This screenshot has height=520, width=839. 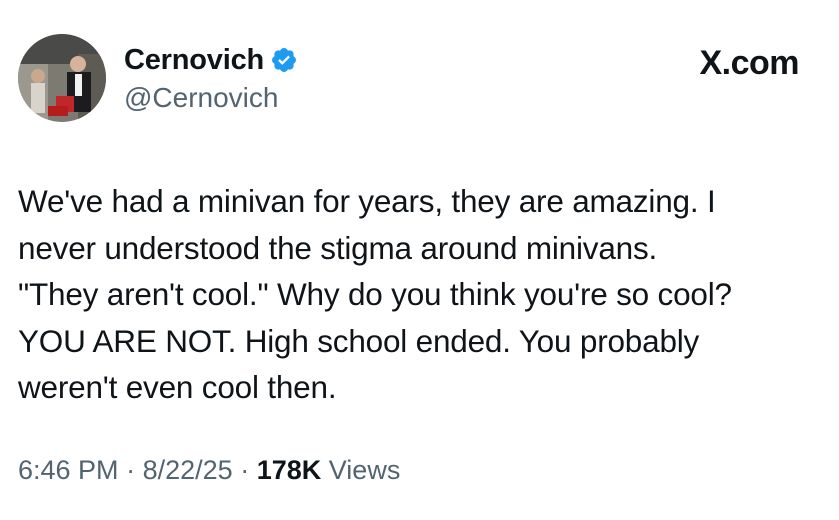 I want to click on author-display-name: Cernovich, so click(x=194, y=60).